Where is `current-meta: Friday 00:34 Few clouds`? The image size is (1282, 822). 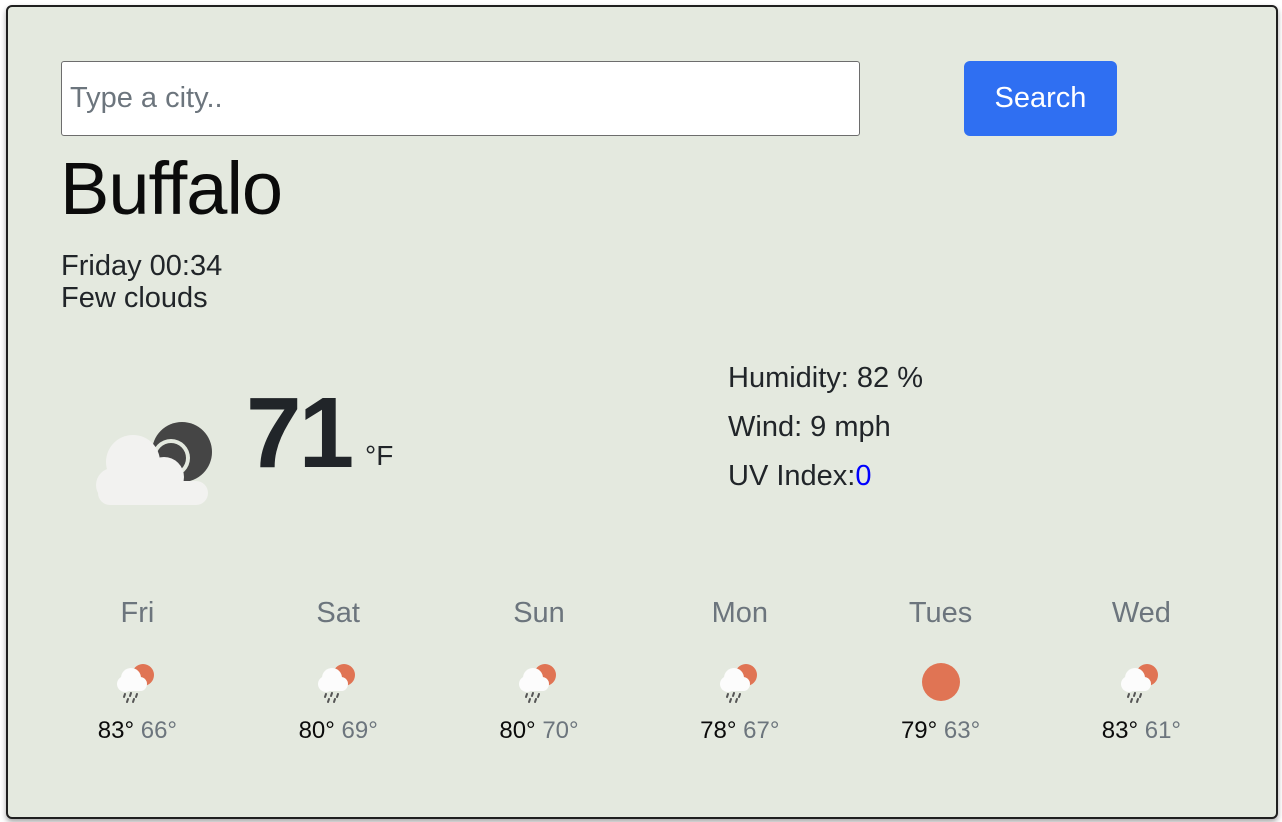 current-meta: Friday 00:34 Few clouds is located at coordinates (141, 282).